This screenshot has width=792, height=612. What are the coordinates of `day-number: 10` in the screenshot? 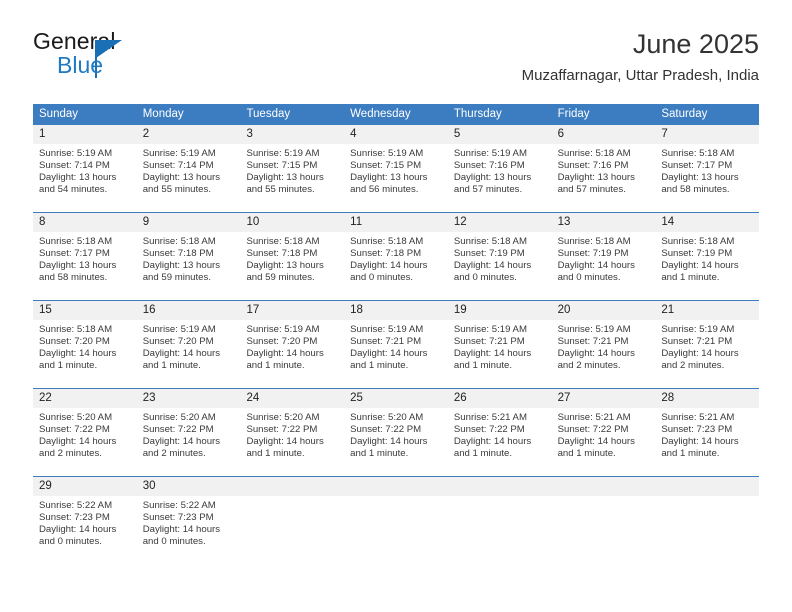 It's located at (253, 222).